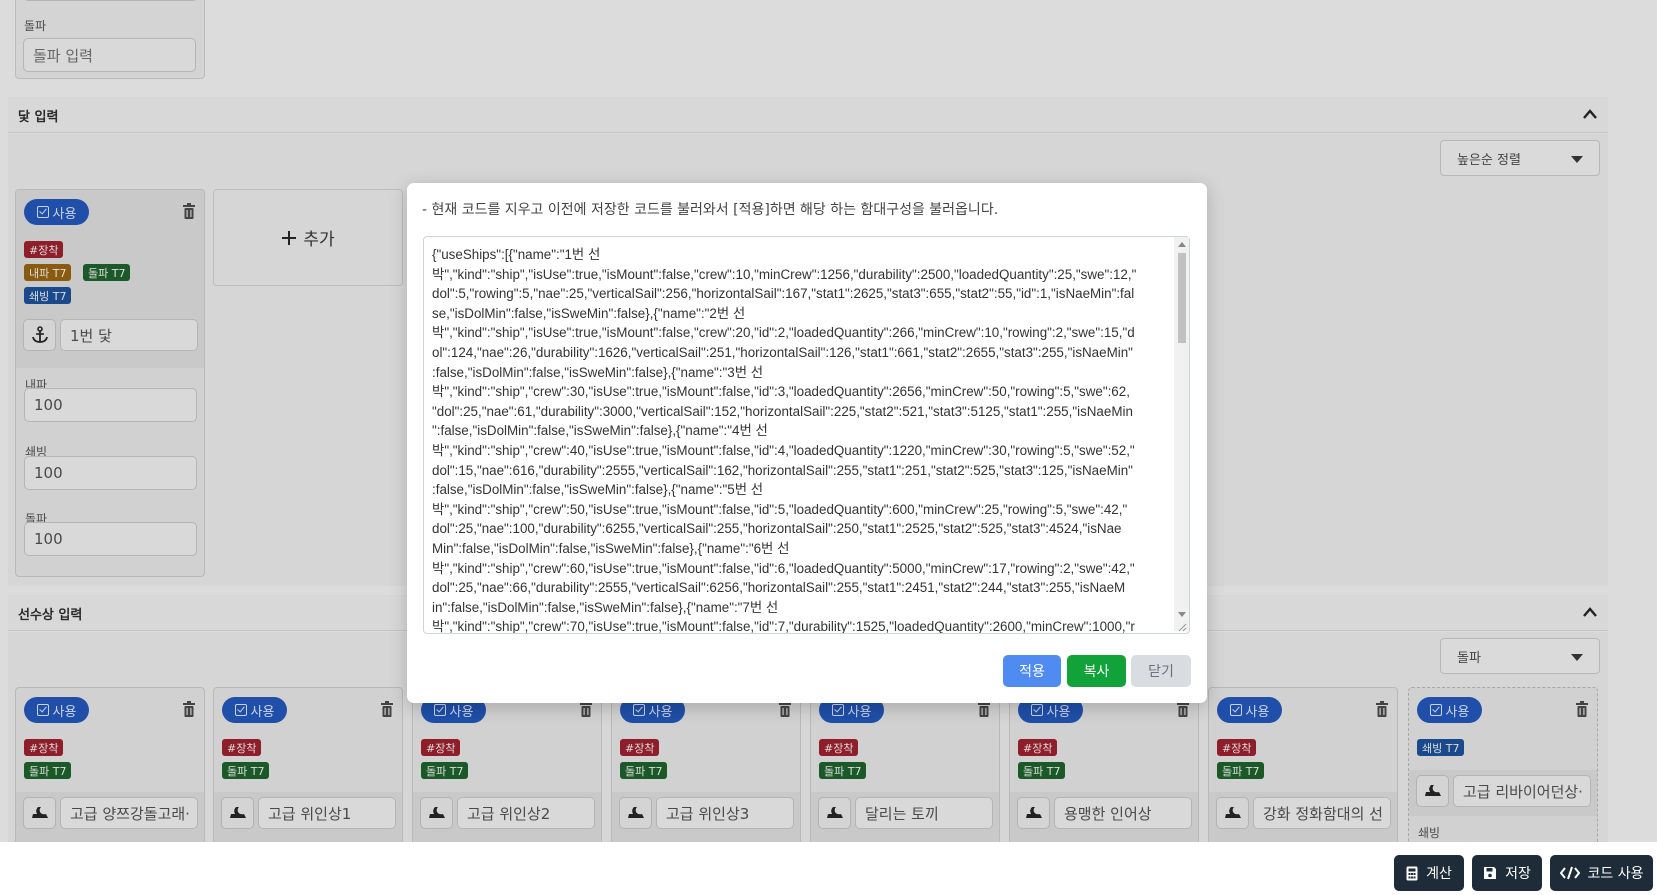 This screenshot has width=1657, height=895. What do you see at coordinates (1096, 671) in the screenshot?
I see `copy-button: 복사` at bounding box center [1096, 671].